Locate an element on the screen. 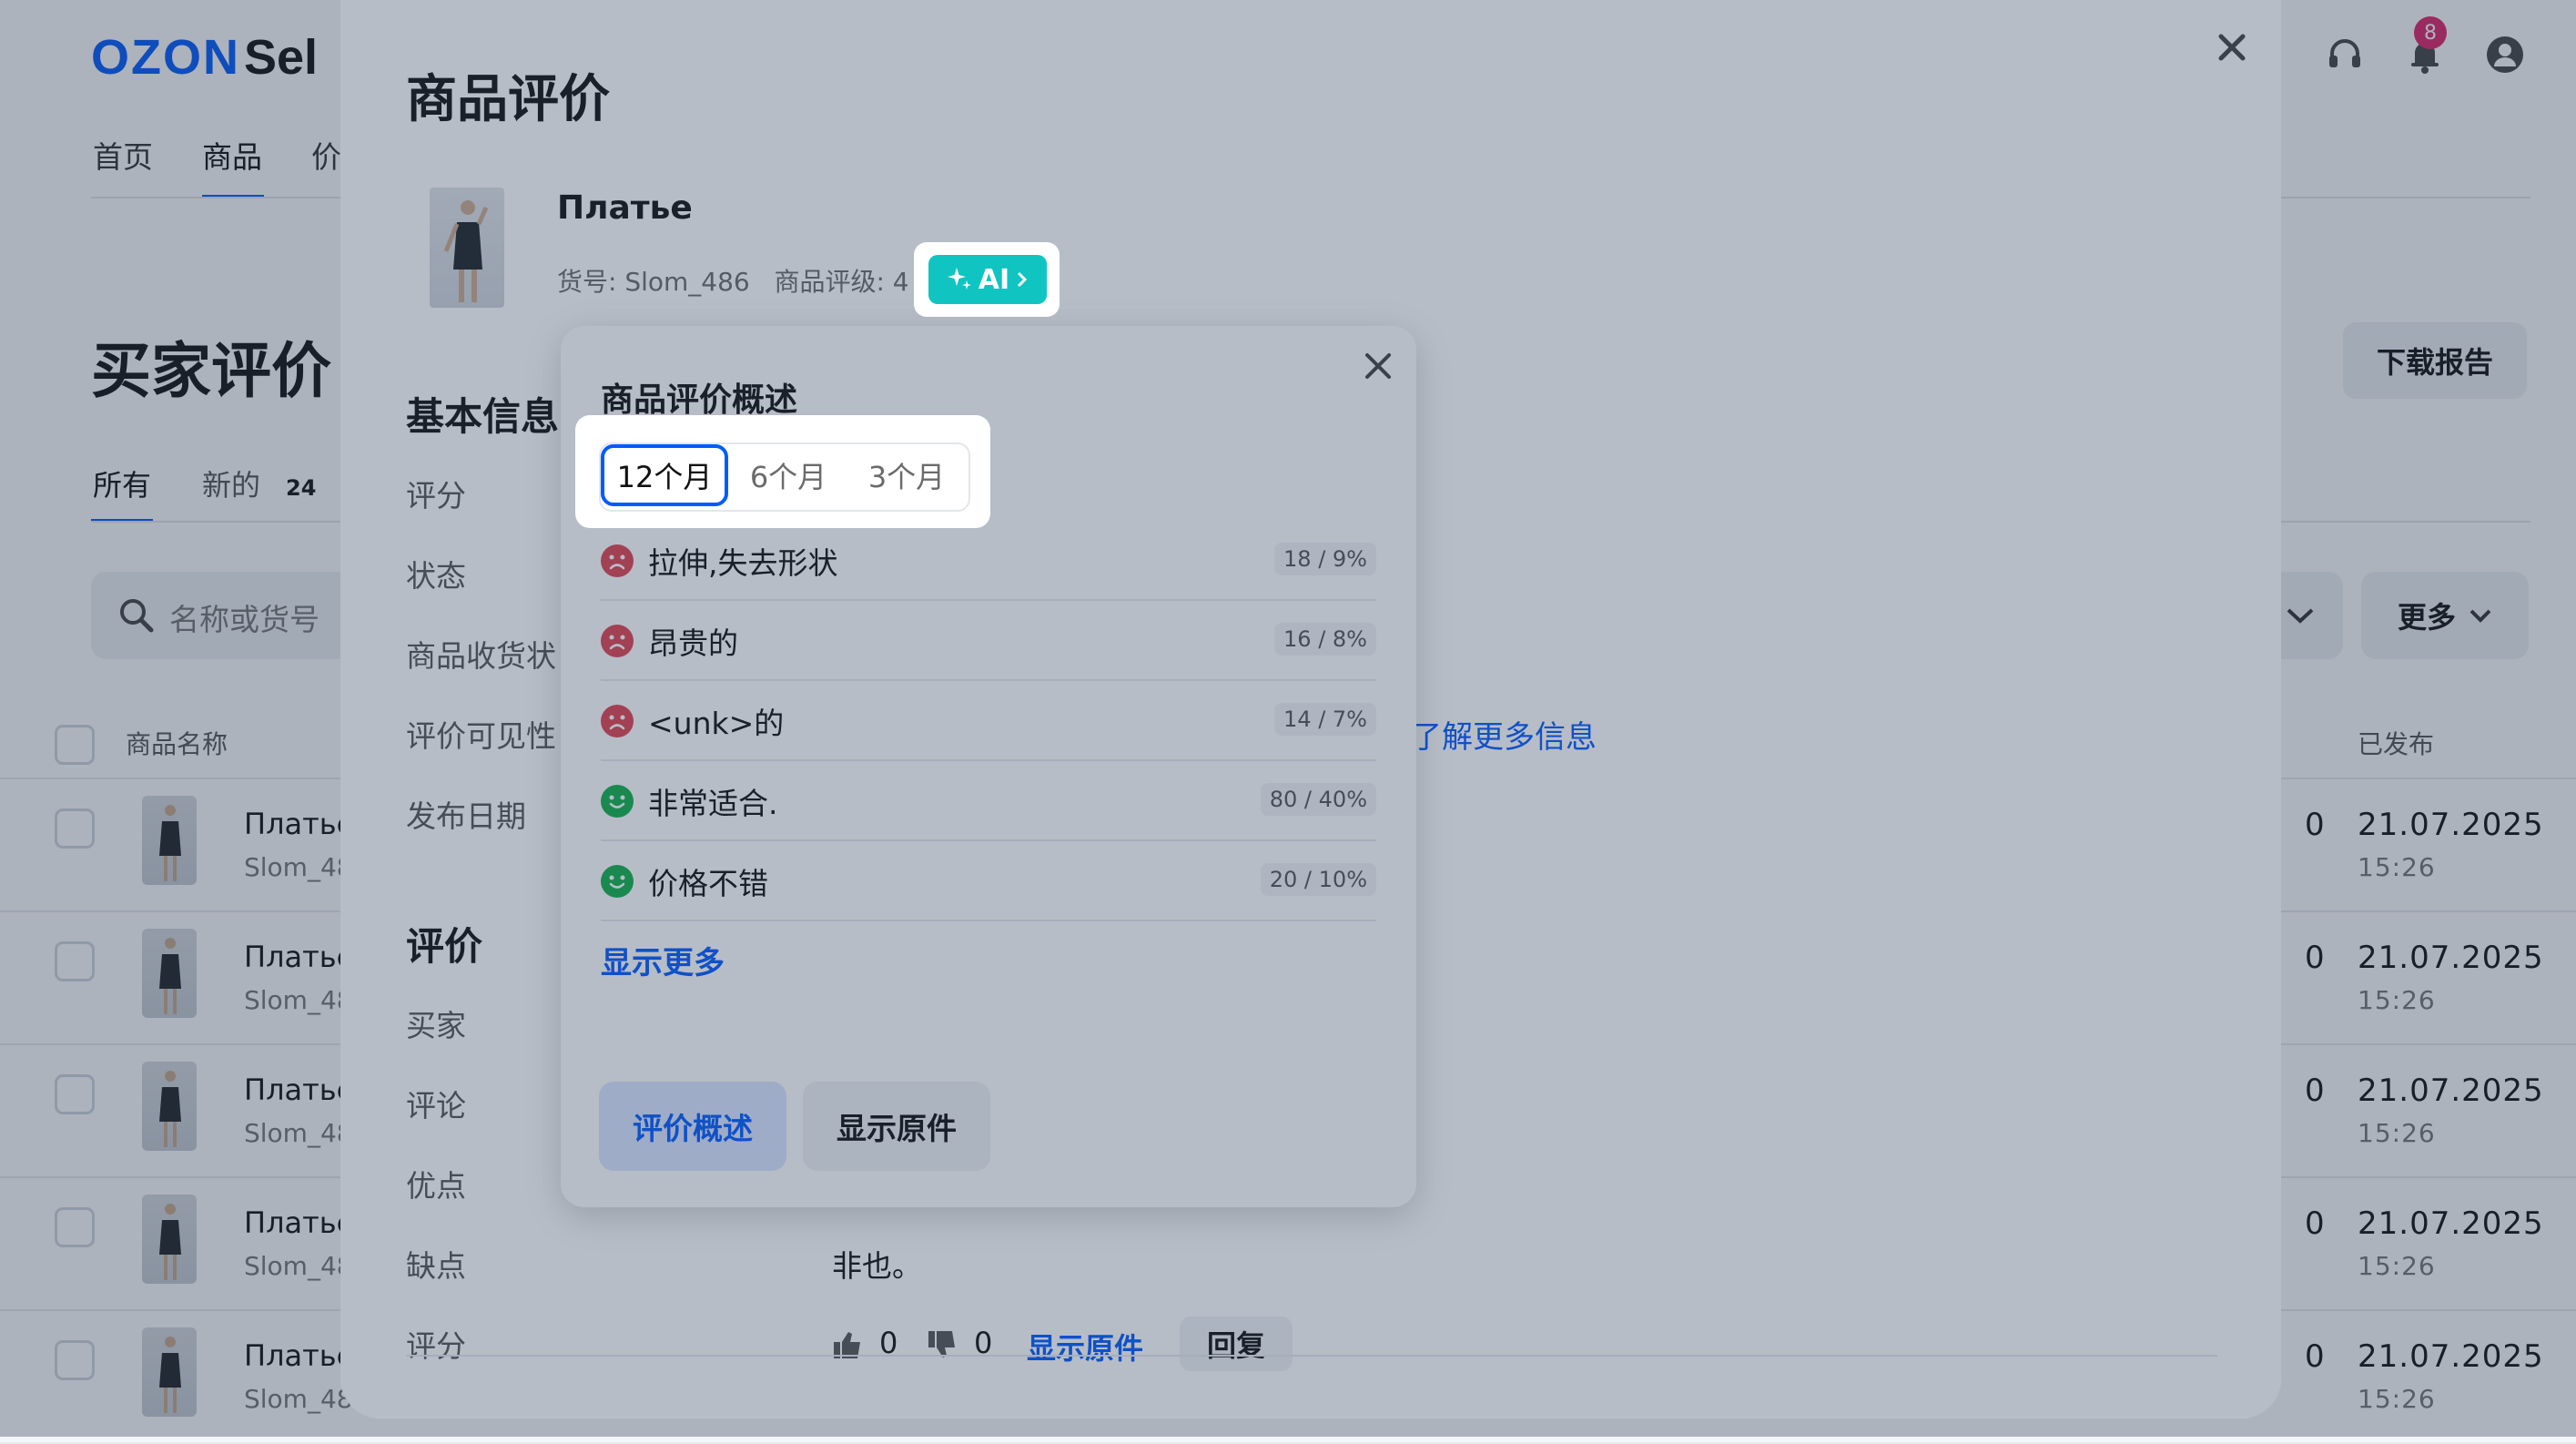 This screenshot has height=1444, width=2576. period-12-months: 12个月 is located at coordinates (664, 475).